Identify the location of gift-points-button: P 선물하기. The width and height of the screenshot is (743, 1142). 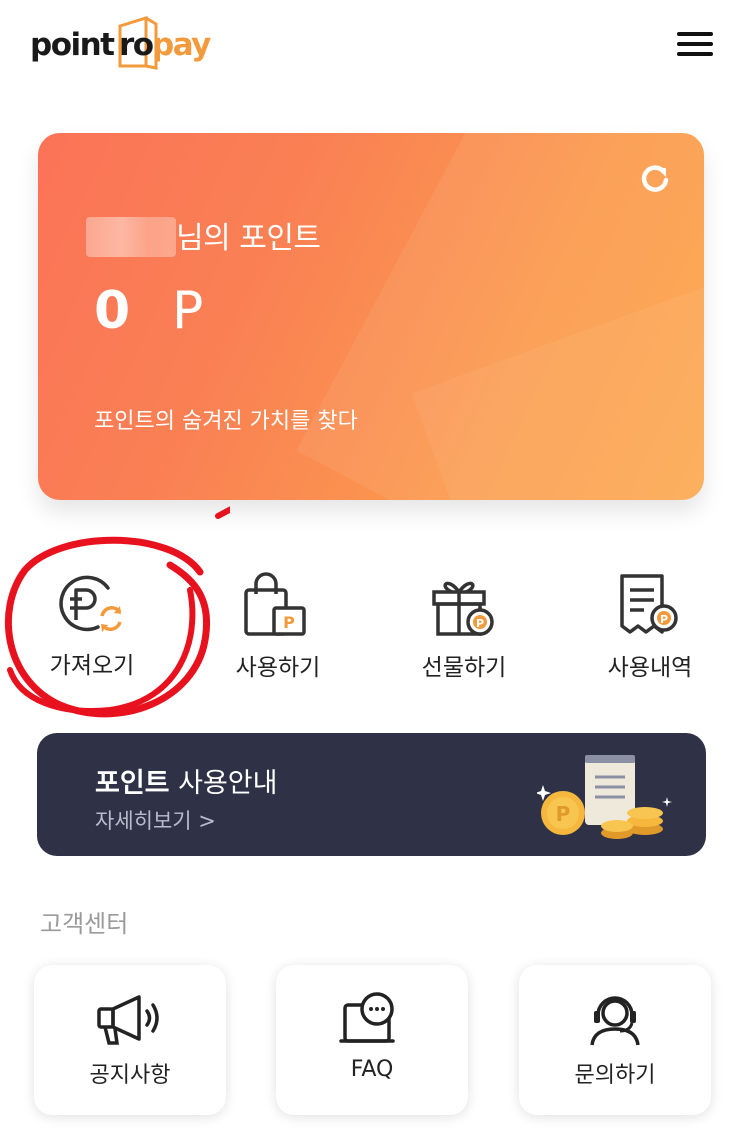
(464, 630).